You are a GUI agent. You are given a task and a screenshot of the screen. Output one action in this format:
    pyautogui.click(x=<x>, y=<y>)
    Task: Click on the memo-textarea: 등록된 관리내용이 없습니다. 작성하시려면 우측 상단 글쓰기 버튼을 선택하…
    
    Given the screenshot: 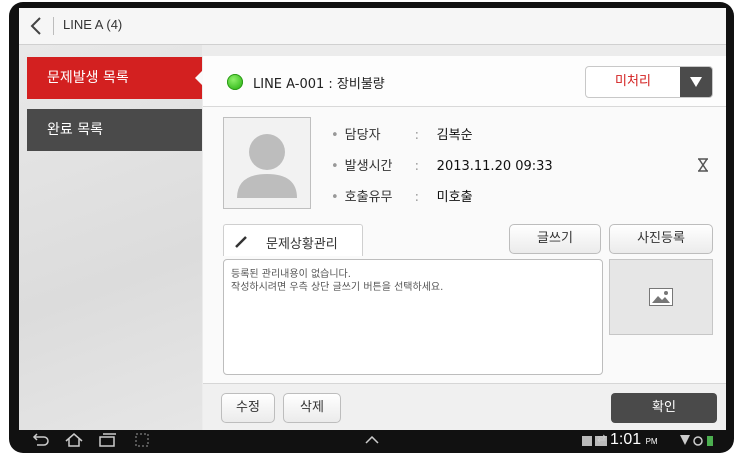 What is the action you would take?
    pyautogui.click(x=413, y=317)
    